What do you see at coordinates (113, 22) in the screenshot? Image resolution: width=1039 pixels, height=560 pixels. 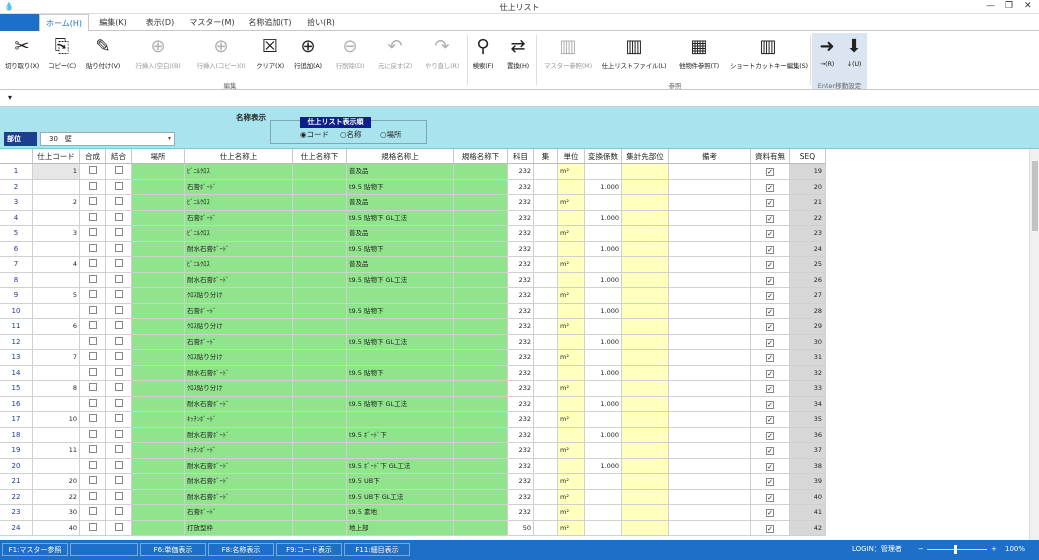 I see `tab-edit: 編集(K)` at bounding box center [113, 22].